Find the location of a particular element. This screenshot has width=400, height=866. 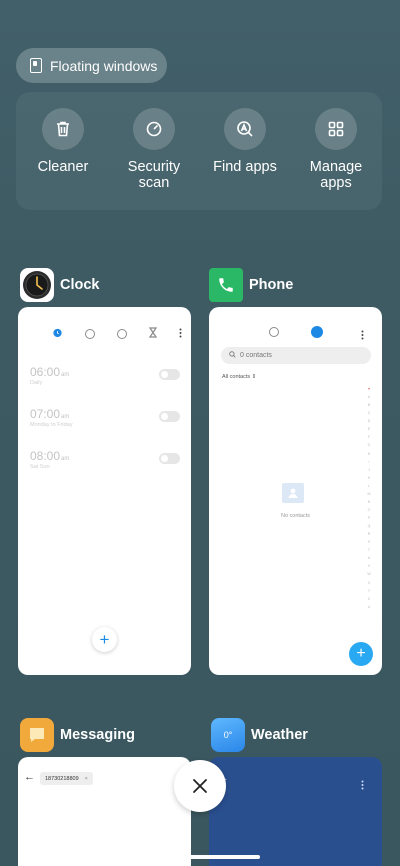

clock-tabs is located at coordinates (117, 334).